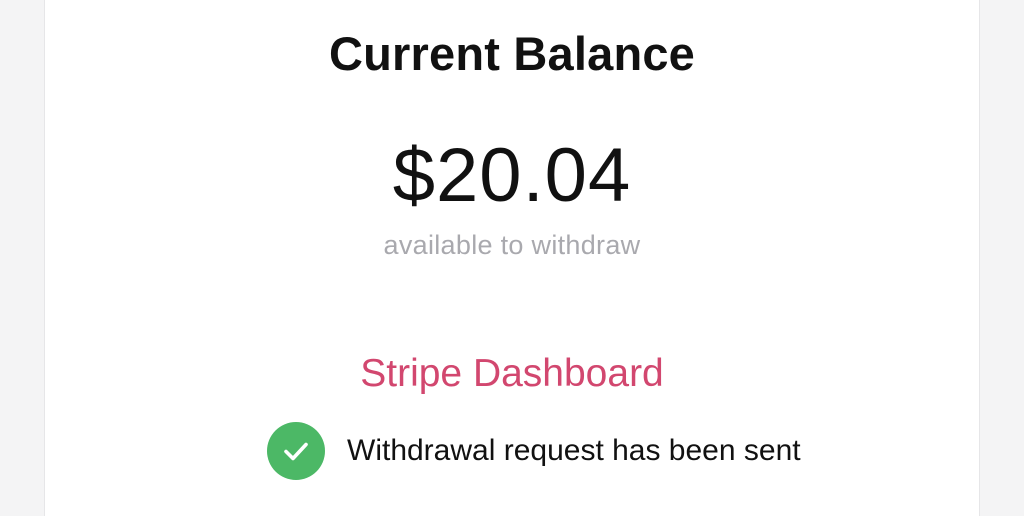 This screenshot has width=1024, height=516. Describe the element at coordinates (512, 245) in the screenshot. I see `balance-subtitle: available to withdraw` at that location.